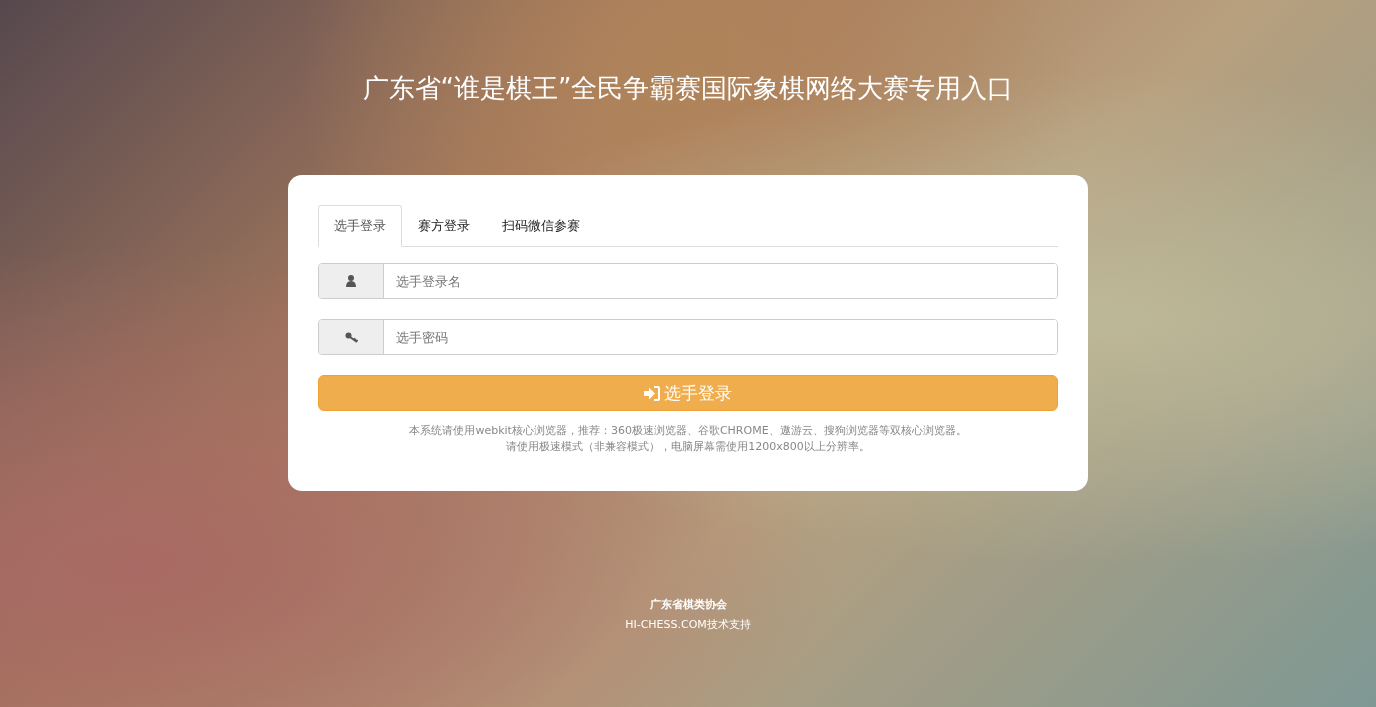 The image size is (1376, 707). Describe the element at coordinates (688, 337) in the screenshot. I see `input-field: 选手密码` at that location.